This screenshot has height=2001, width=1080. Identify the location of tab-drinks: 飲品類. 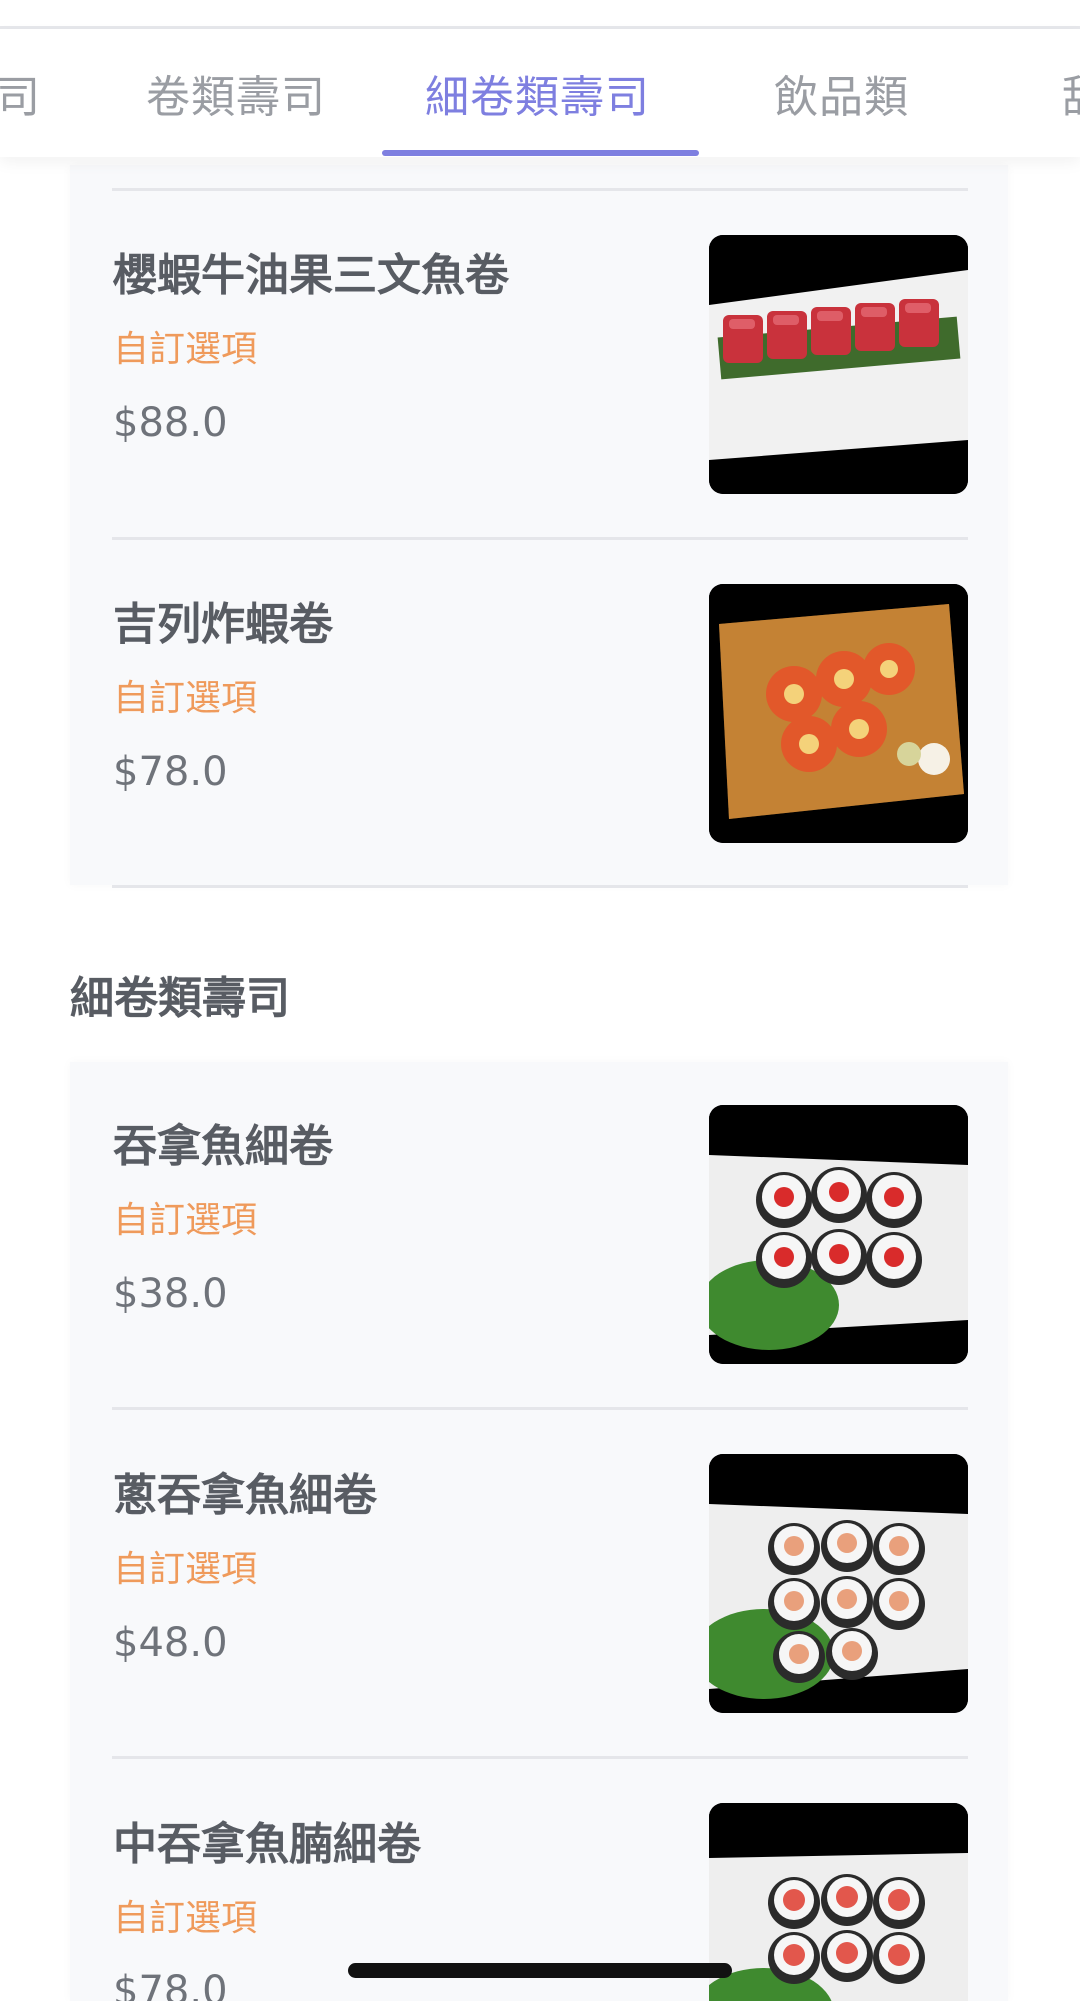
(841, 93).